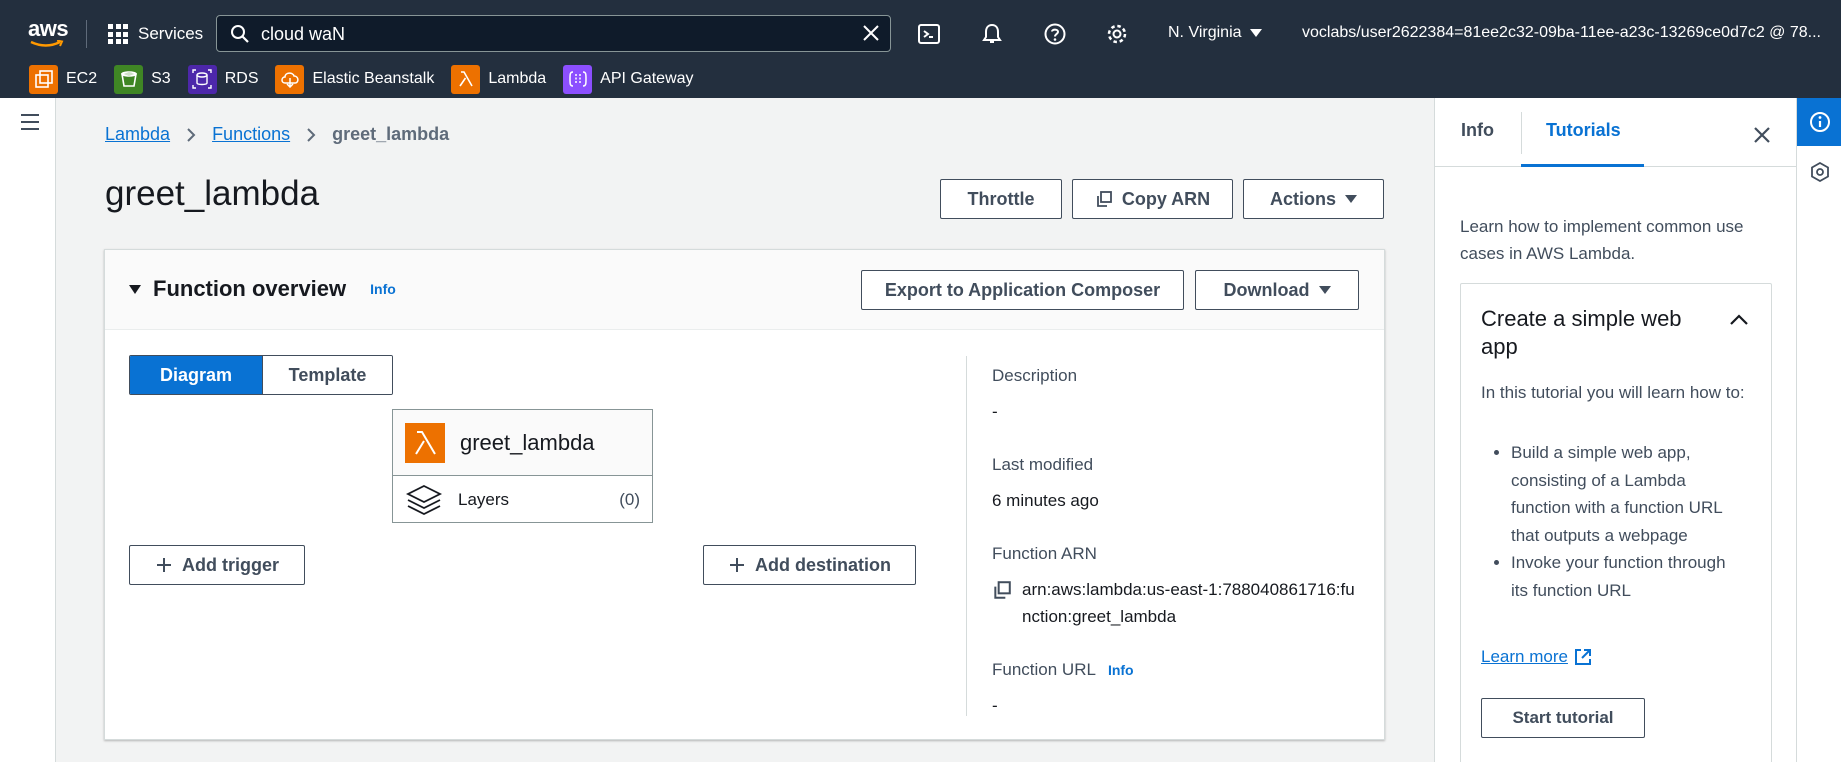  What do you see at coordinates (142, 79) in the screenshot?
I see `favorite-s3: S3` at bounding box center [142, 79].